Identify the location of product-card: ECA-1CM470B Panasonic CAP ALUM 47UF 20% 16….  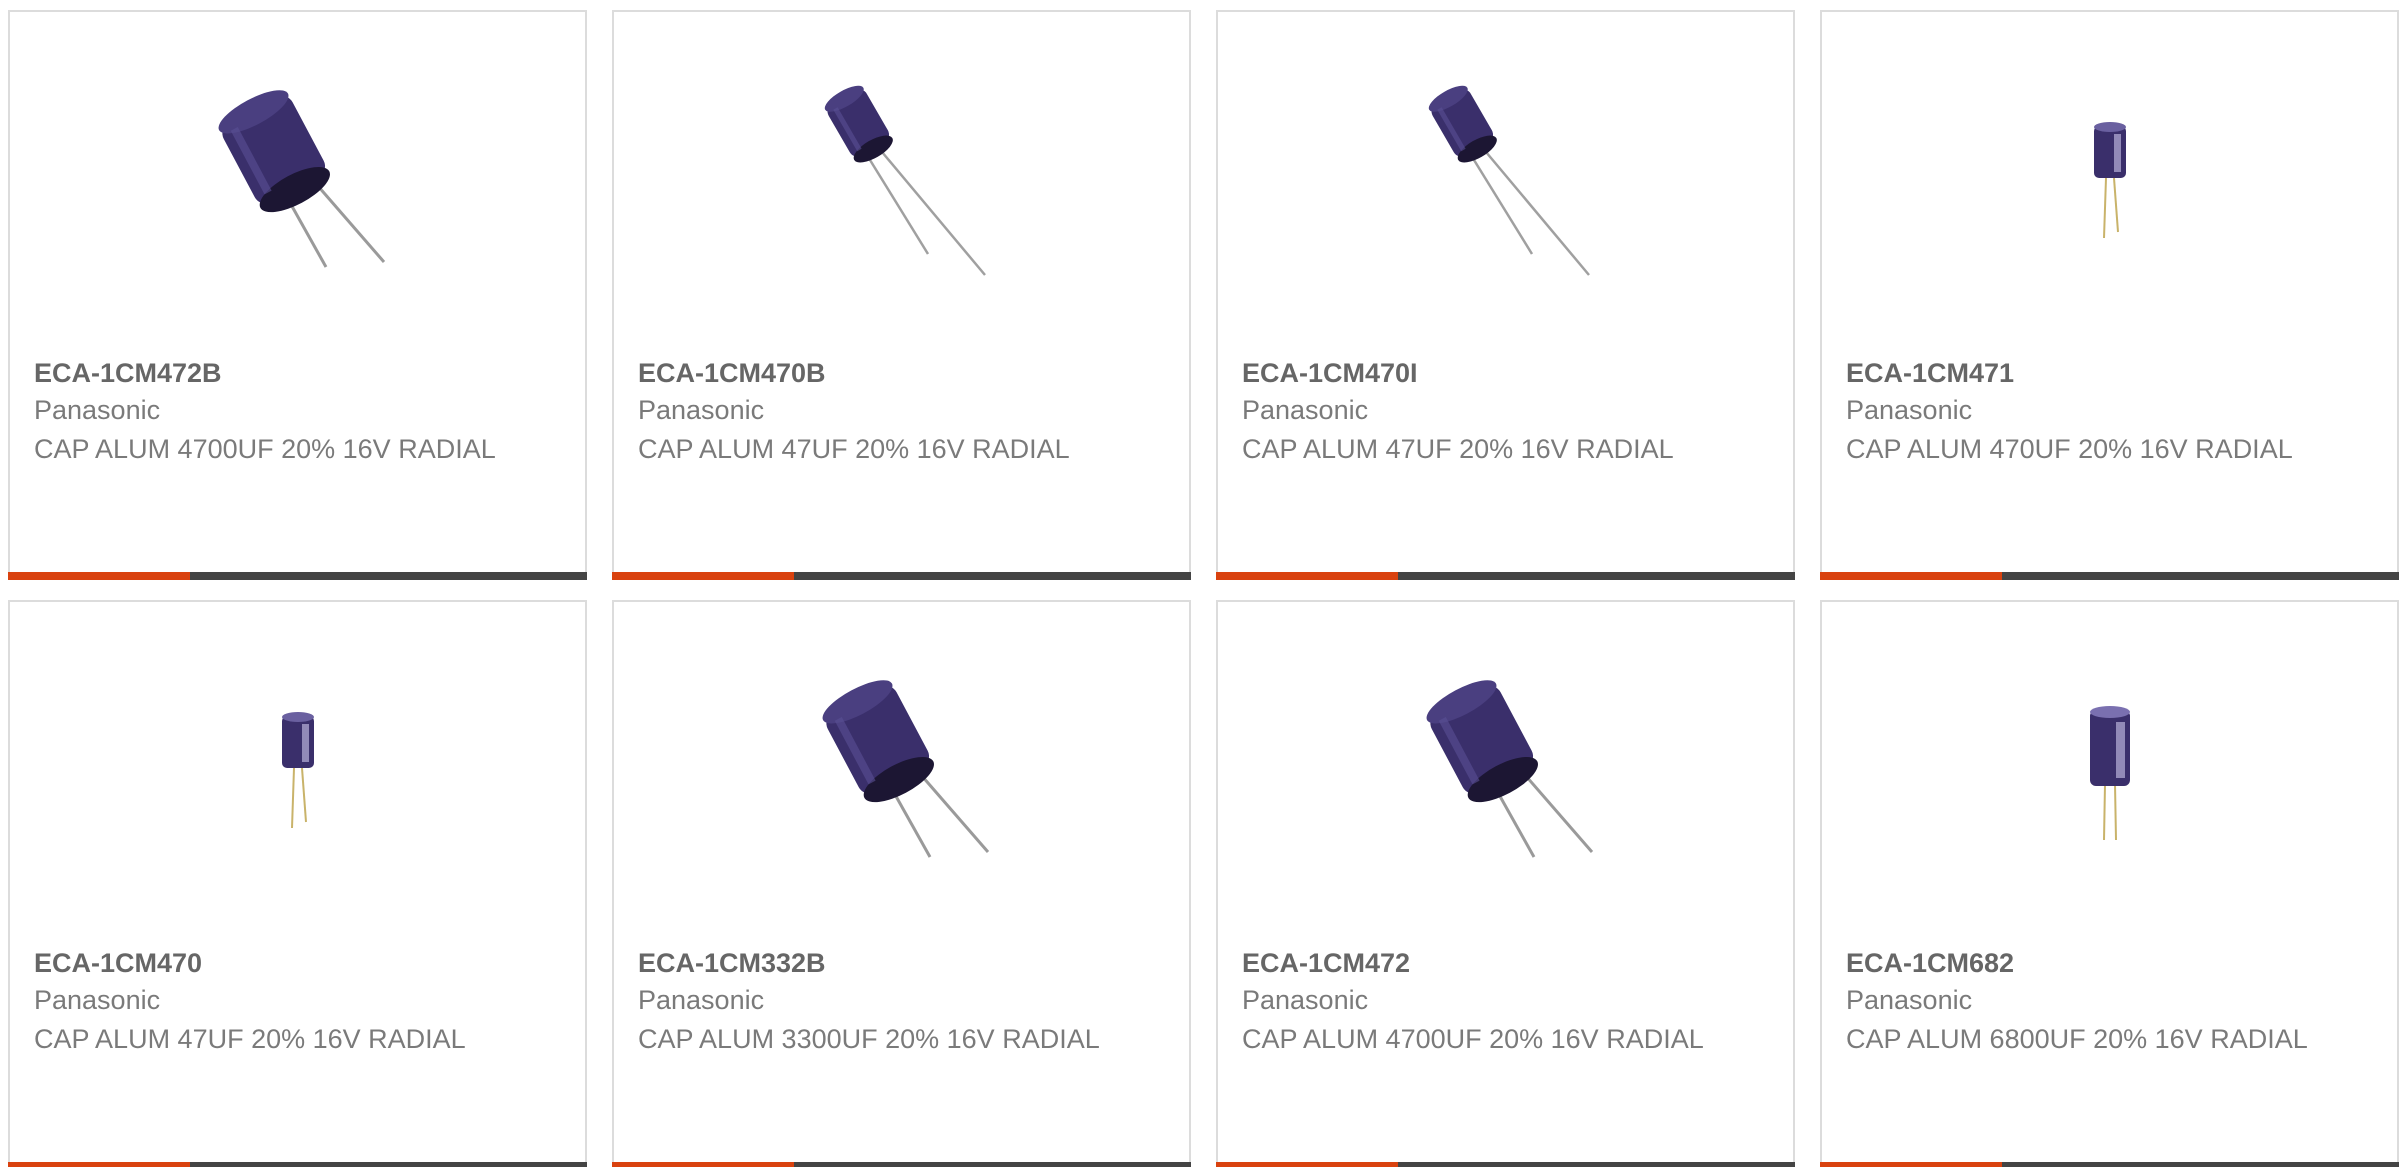
(901, 295).